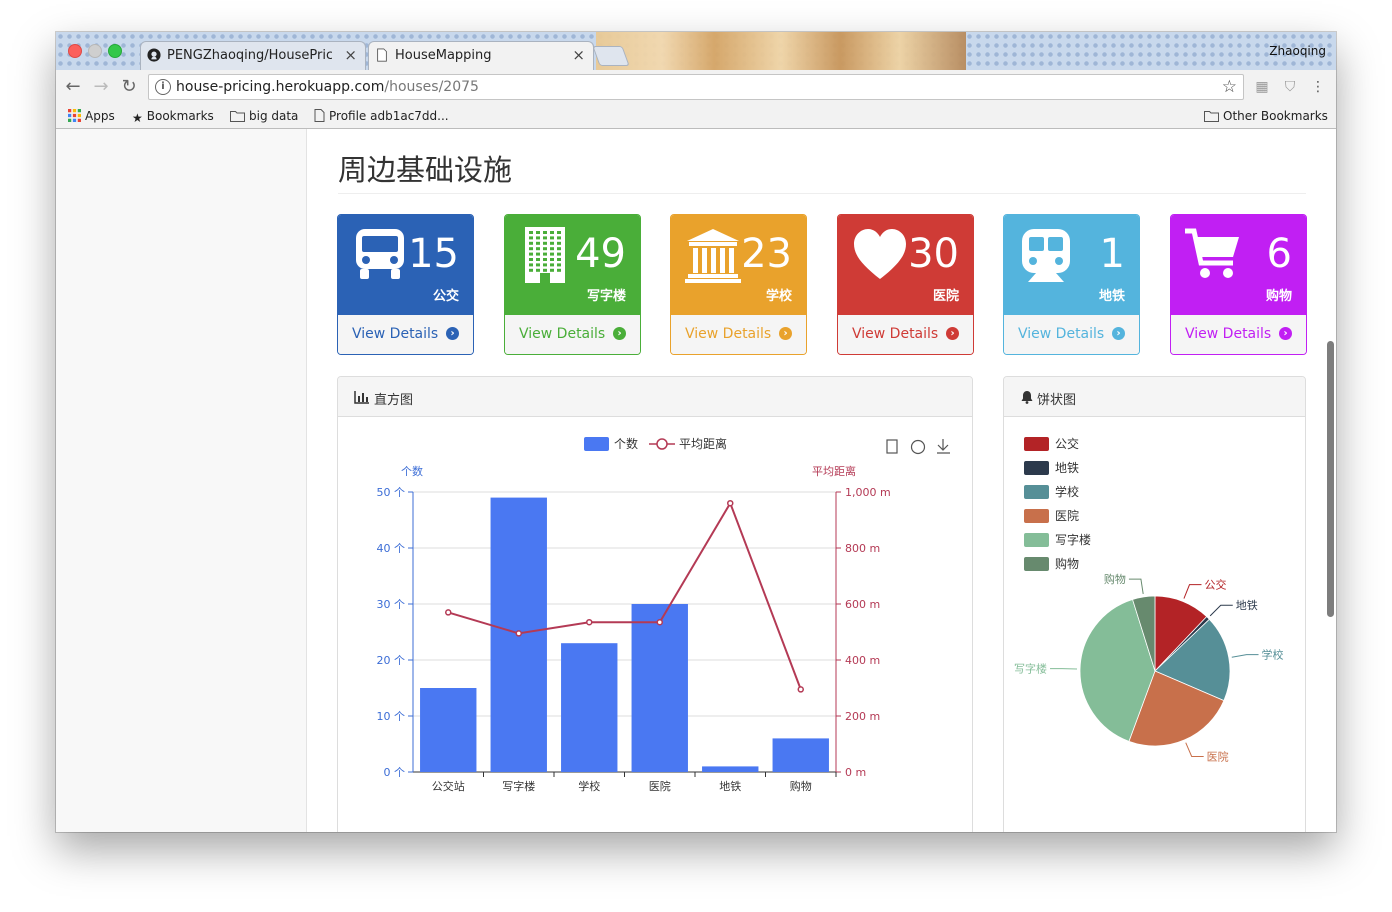 This screenshot has height=912, width=1392. I want to click on y-tick-label-left: 40 个, so click(391, 548).